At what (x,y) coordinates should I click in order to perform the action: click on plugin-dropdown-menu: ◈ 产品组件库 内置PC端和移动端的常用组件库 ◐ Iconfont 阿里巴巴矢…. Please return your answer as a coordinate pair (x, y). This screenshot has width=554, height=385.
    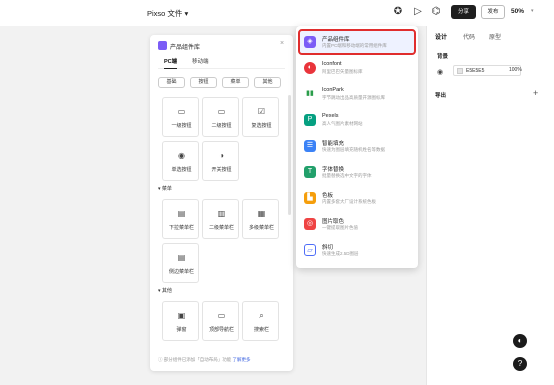
    Looking at the image, I should click on (357, 147).